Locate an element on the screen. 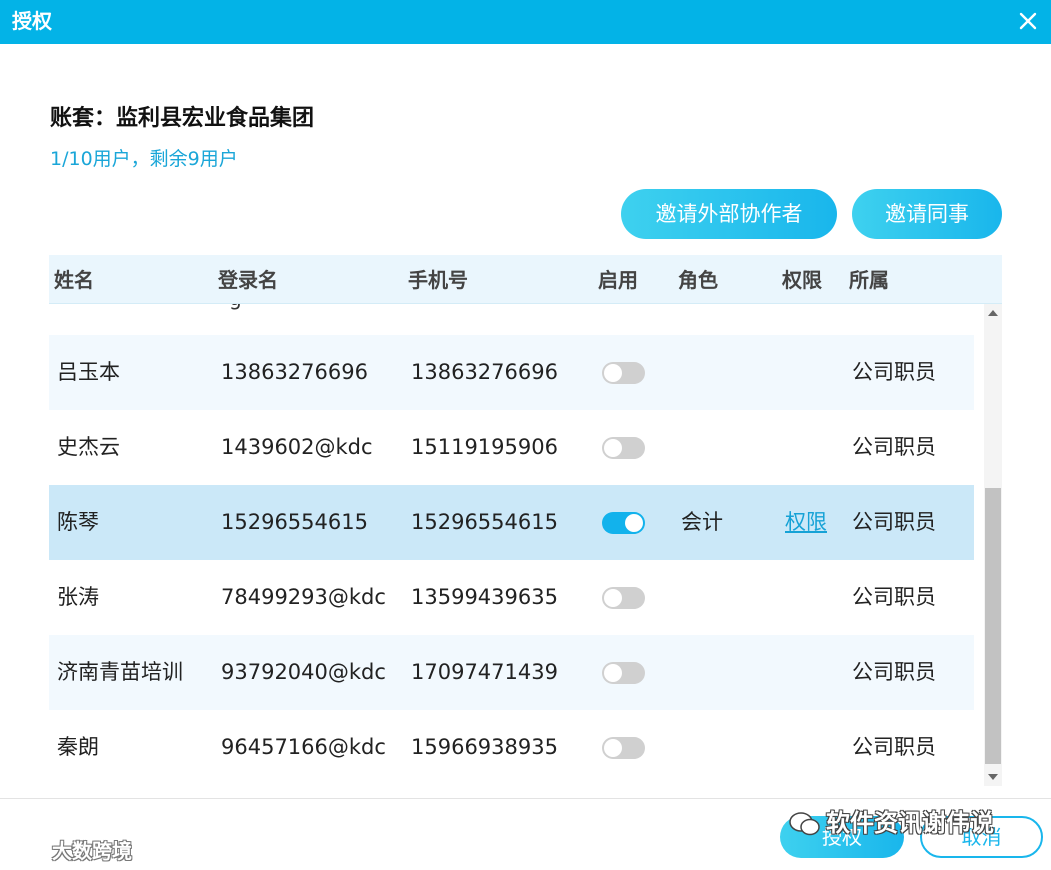 The height and width of the screenshot is (870, 1051). column-header-enabled: 启用 is located at coordinates (618, 280).